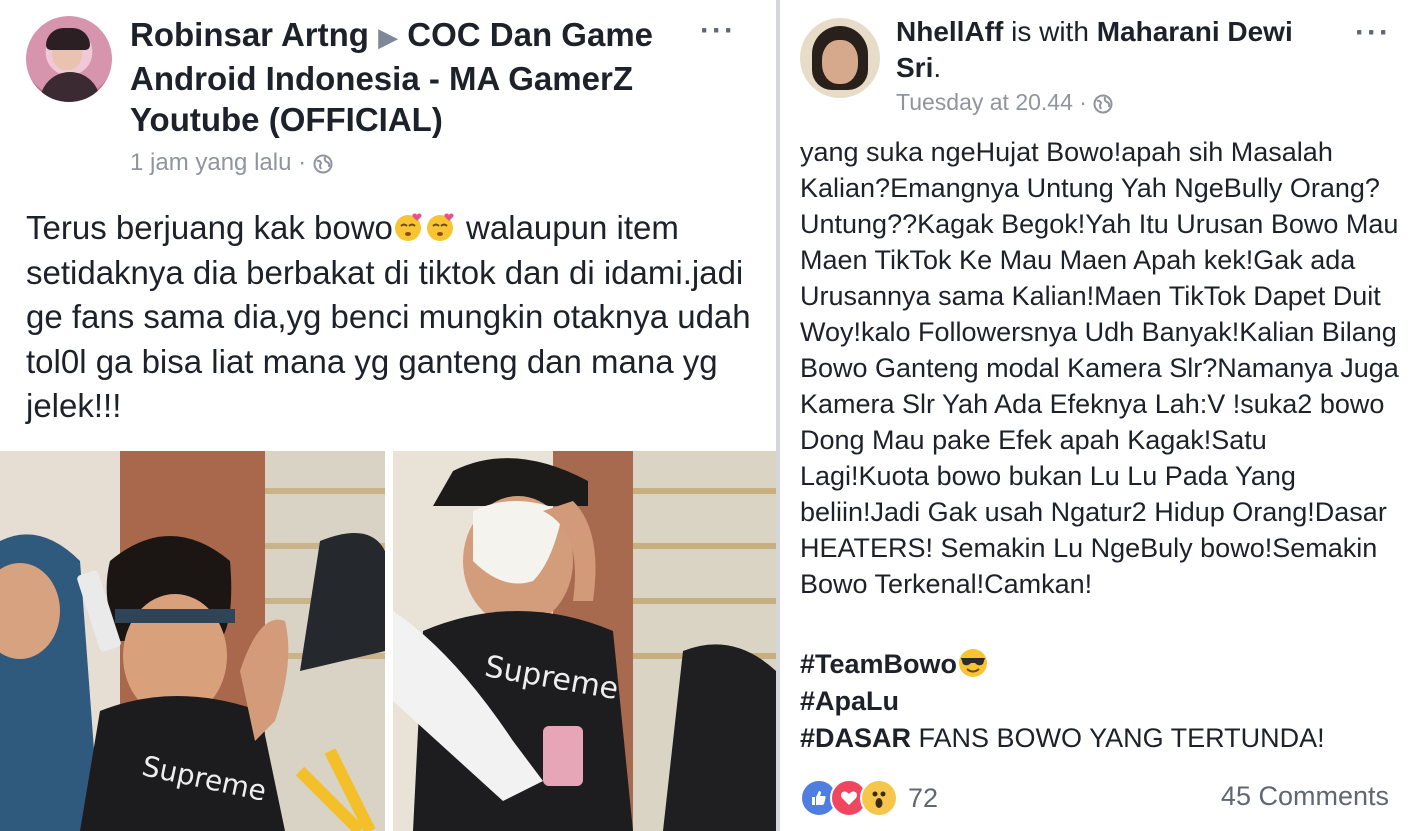 The image size is (1415, 831). Describe the element at coordinates (209, 227) in the screenshot. I see `left-body-text-1: Terus berjuang kak bowo` at that location.